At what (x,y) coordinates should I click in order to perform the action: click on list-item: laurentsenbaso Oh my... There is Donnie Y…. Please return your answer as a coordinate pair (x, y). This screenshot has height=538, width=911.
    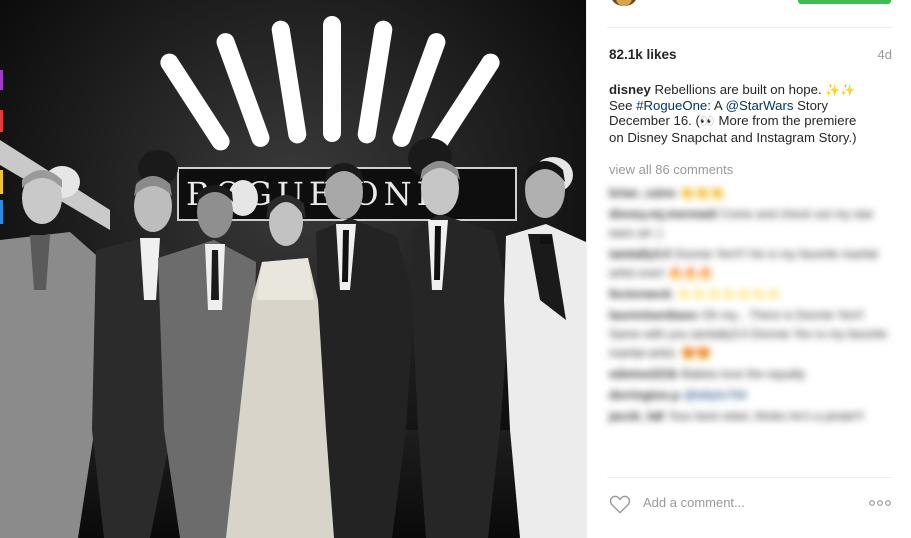
    Looking at the image, I should click on (748, 334).